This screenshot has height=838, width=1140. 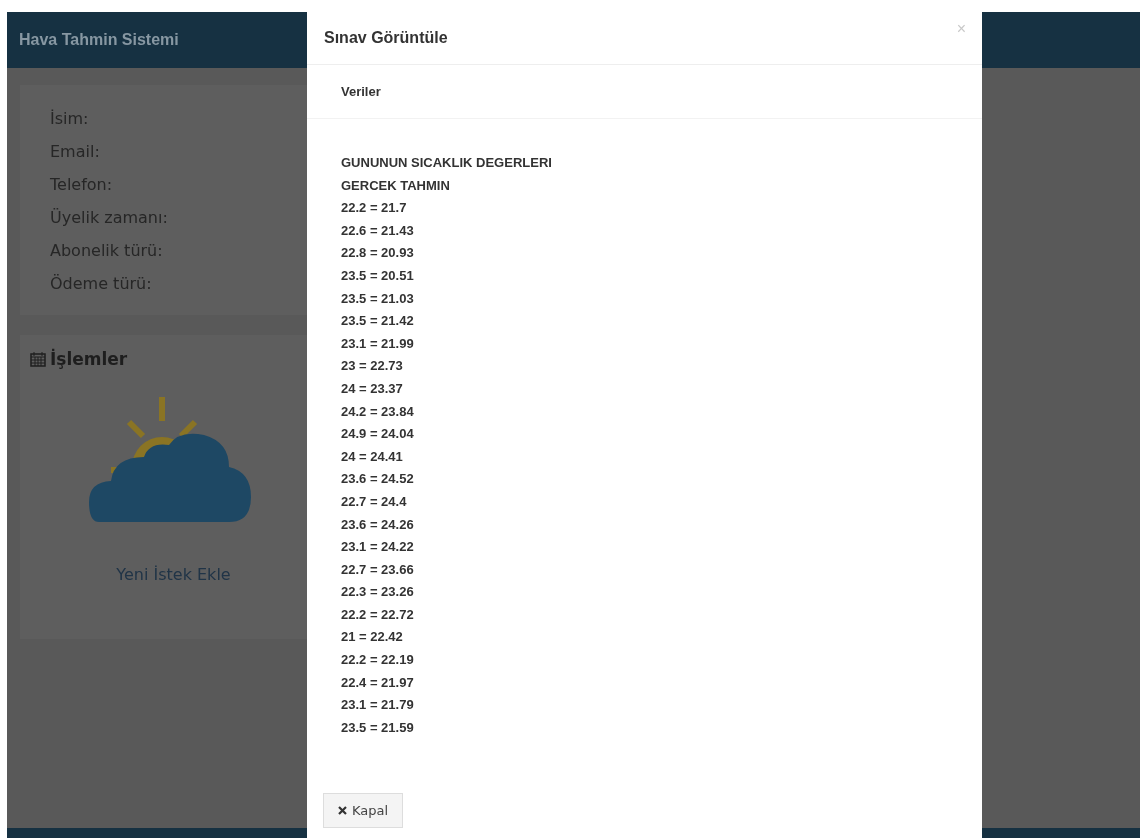 What do you see at coordinates (75, 152) in the screenshot?
I see `field-label: Email:` at bounding box center [75, 152].